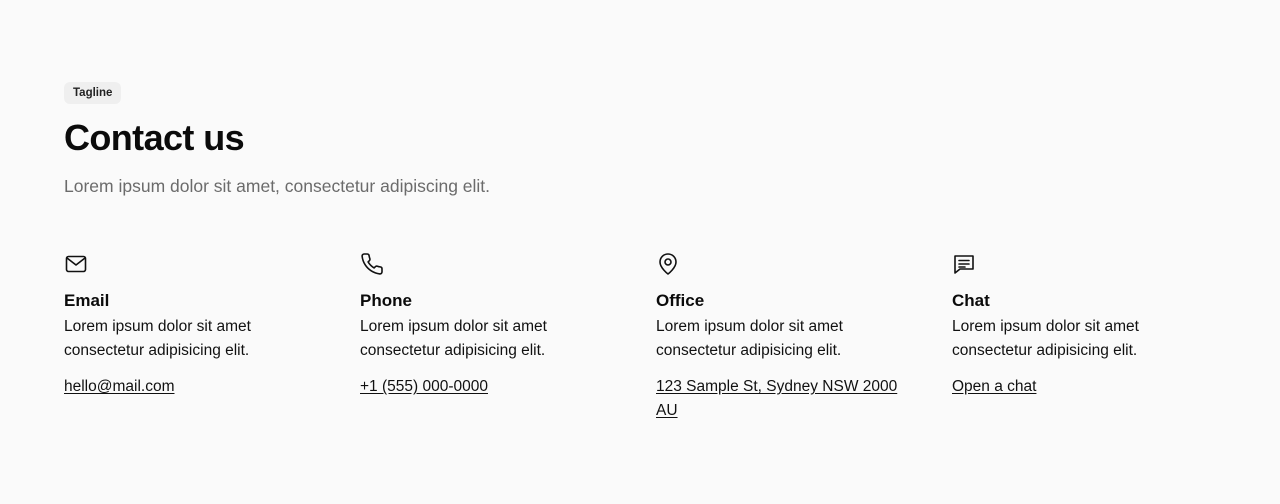  Describe the element at coordinates (154, 137) in the screenshot. I see `page-title: Contact us` at that location.